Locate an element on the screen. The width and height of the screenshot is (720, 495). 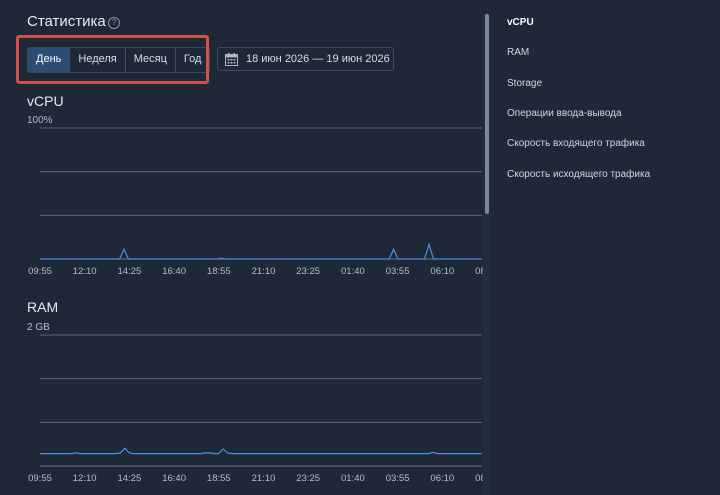
ram-chart-max-label: 2 GB is located at coordinates (38, 327).